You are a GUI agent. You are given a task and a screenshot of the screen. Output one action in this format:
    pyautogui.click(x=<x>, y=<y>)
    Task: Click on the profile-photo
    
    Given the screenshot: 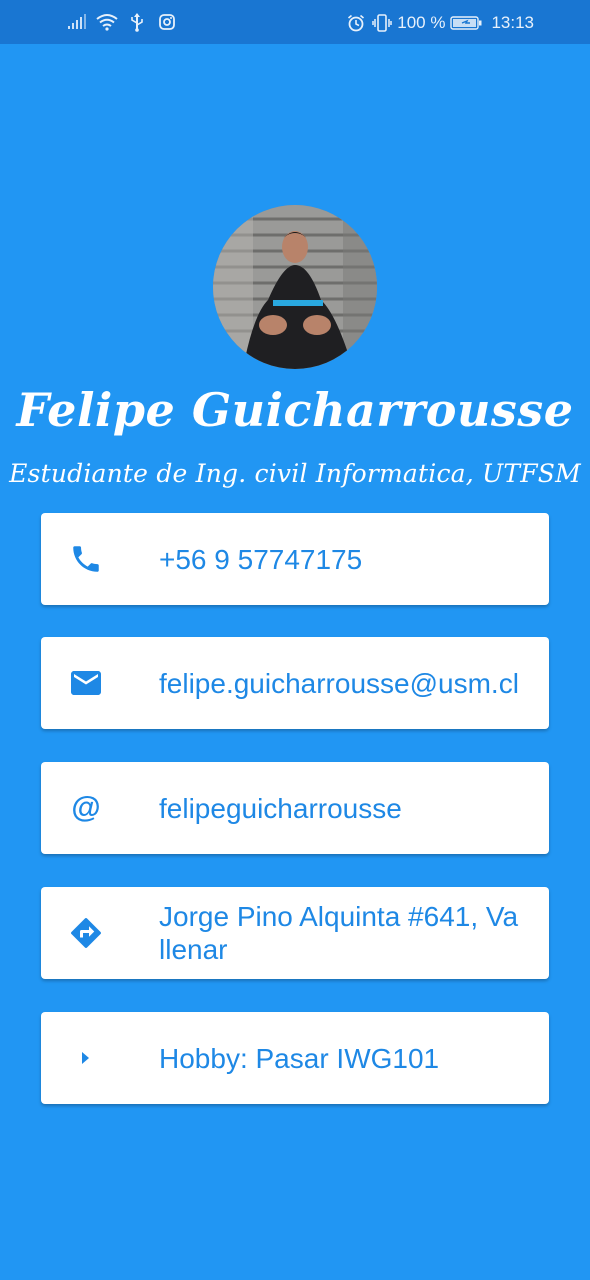 What is the action you would take?
    pyautogui.click(x=295, y=287)
    